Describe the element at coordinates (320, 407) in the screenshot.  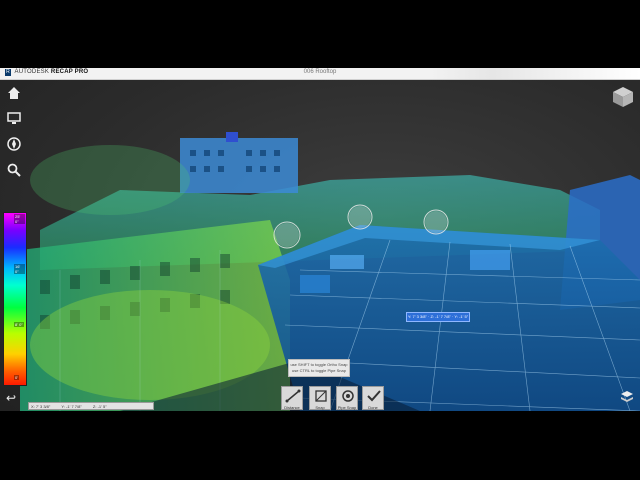
I see `snap-label: Snap` at that location.